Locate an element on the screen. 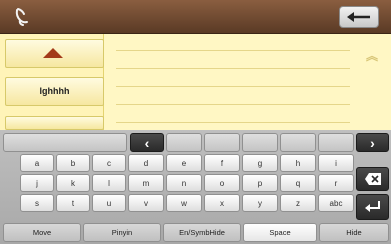  delete-key is located at coordinates (372, 179).